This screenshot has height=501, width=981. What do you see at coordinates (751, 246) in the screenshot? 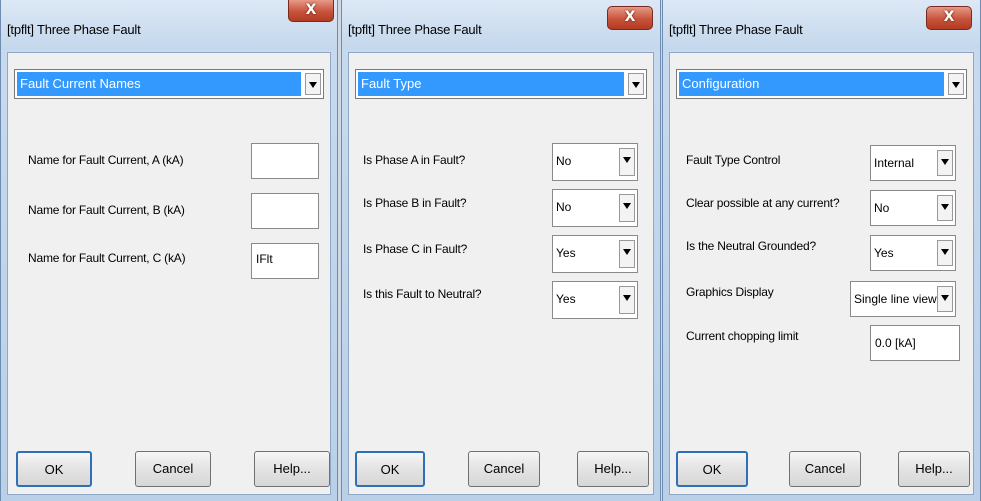
I see `field-label: Is the Neutral Grounded?` at bounding box center [751, 246].